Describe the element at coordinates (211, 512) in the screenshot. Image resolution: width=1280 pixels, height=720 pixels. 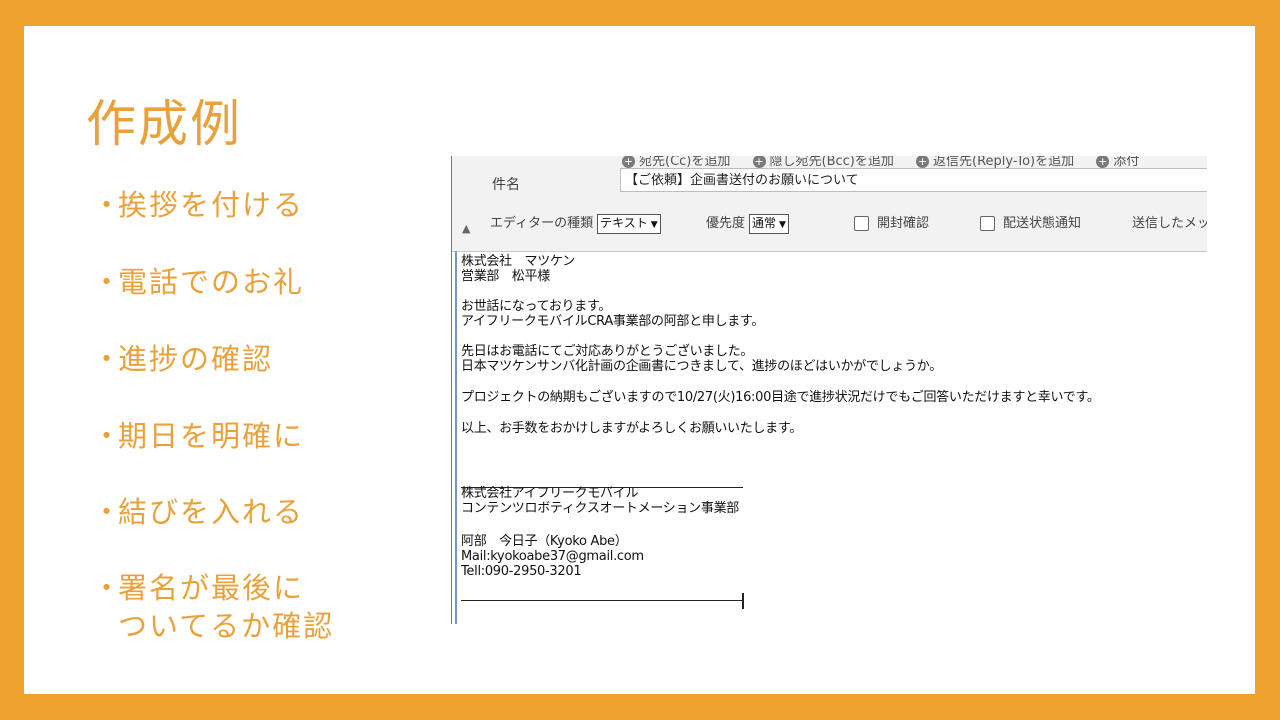
I see `bullet-text: 結びを入れる` at that location.